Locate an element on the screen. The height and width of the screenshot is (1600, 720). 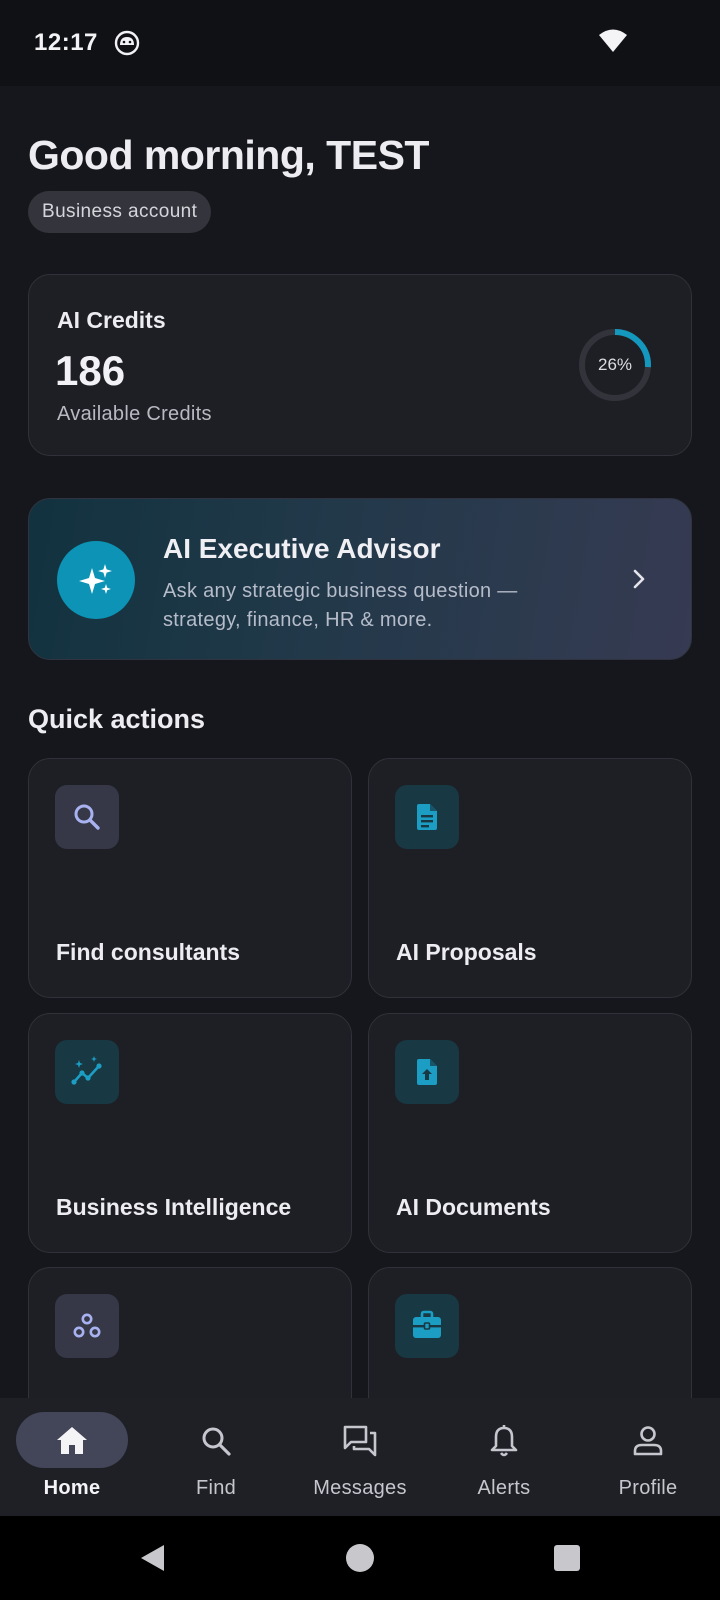
status-bar: 12:17 is located at coordinates (360, 43).